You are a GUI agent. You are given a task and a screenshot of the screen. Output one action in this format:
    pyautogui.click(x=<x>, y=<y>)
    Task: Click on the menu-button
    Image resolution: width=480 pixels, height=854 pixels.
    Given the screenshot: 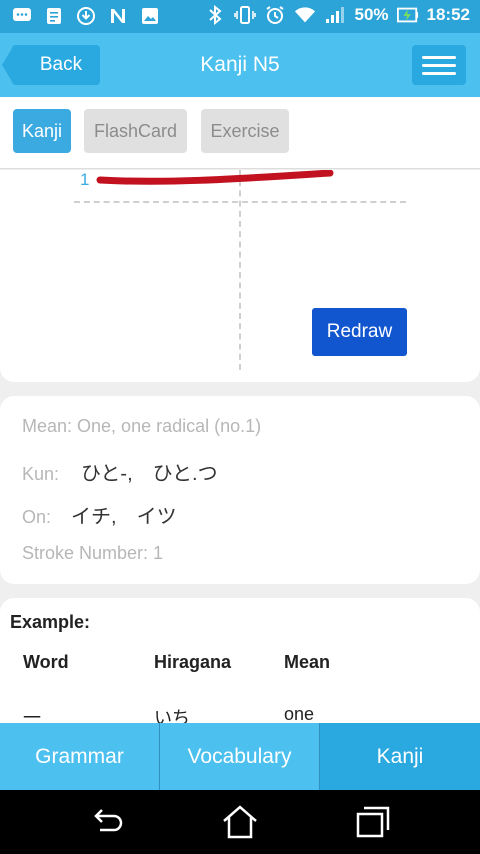 What is the action you would take?
    pyautogui.click(x=439, y=65)
    